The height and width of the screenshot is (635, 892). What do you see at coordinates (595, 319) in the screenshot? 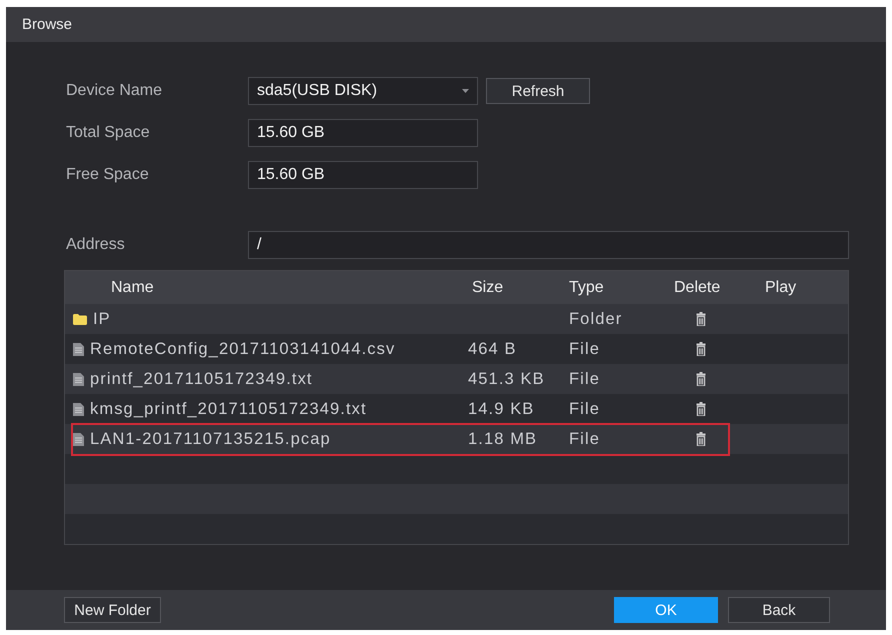
I see `file-type: Folder` at bounding box center [595, 319].